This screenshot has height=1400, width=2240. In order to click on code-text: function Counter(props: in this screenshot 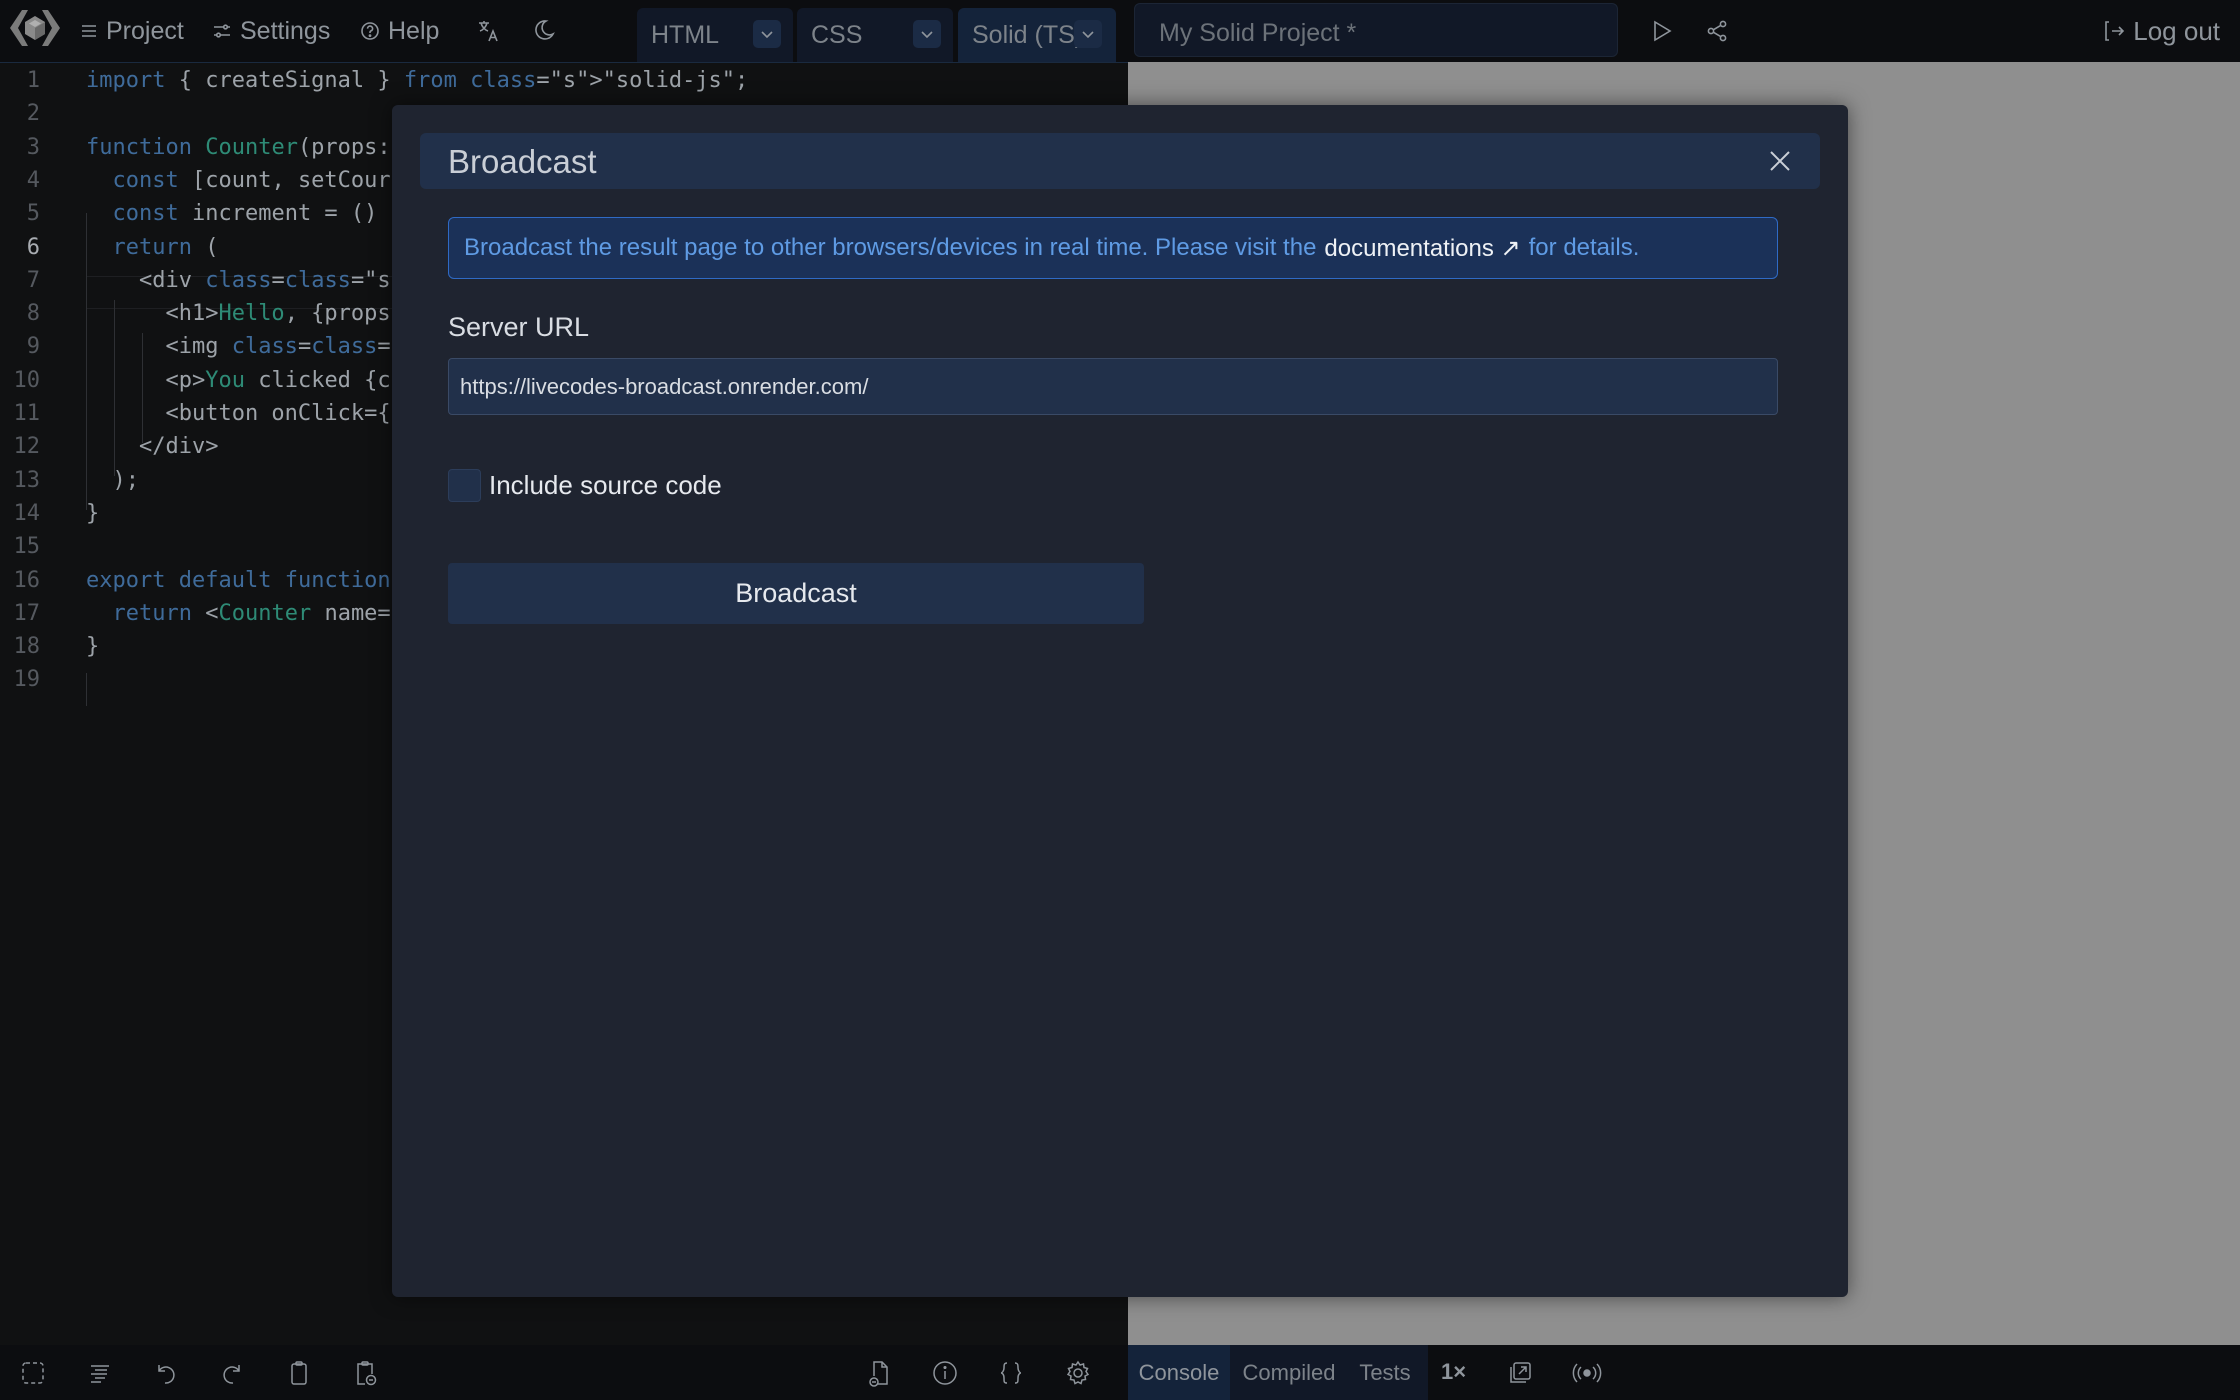, I will do `click(238, 147)`.